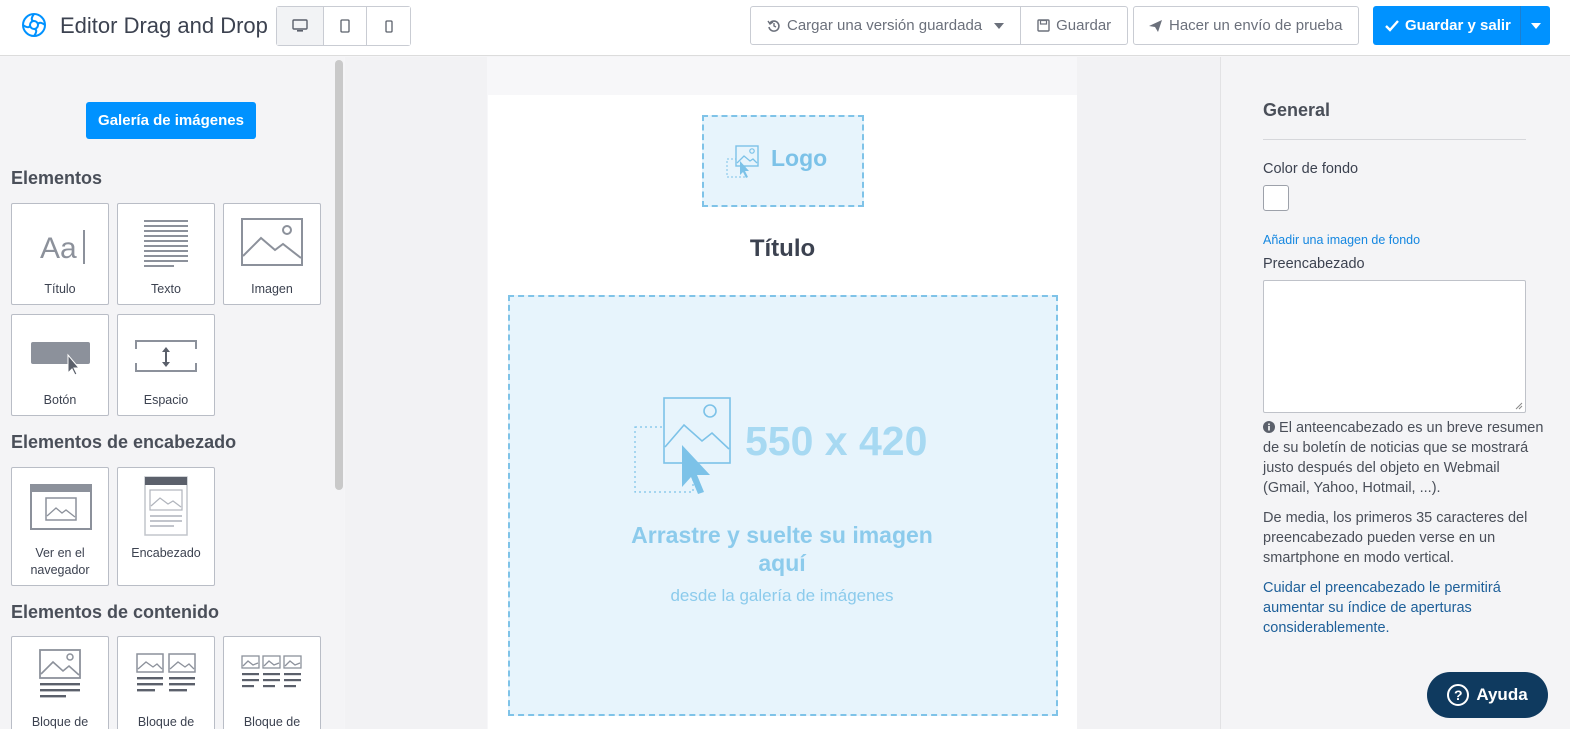  Describe the element at coordinates (166, 506) in the screenshot. I see `header-block-icon` at that location.